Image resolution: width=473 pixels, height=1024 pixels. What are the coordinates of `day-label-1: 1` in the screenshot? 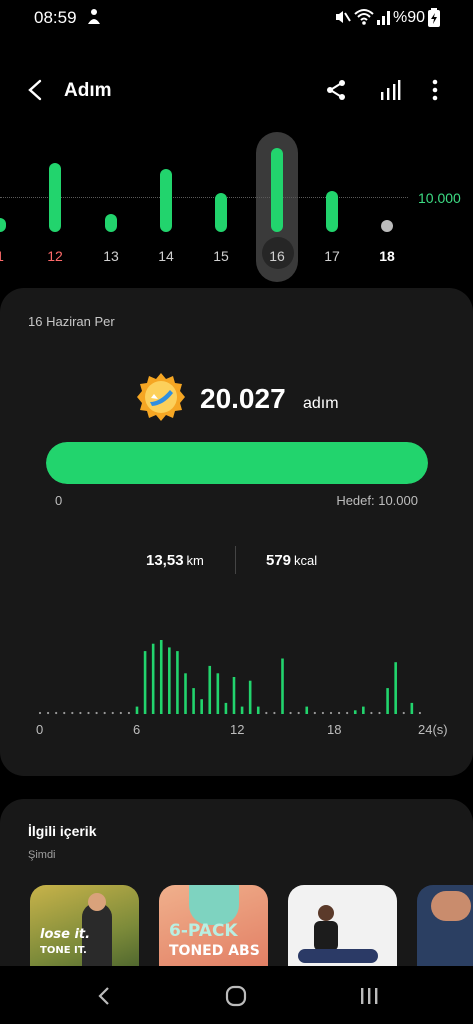 It's located at (10, 256).